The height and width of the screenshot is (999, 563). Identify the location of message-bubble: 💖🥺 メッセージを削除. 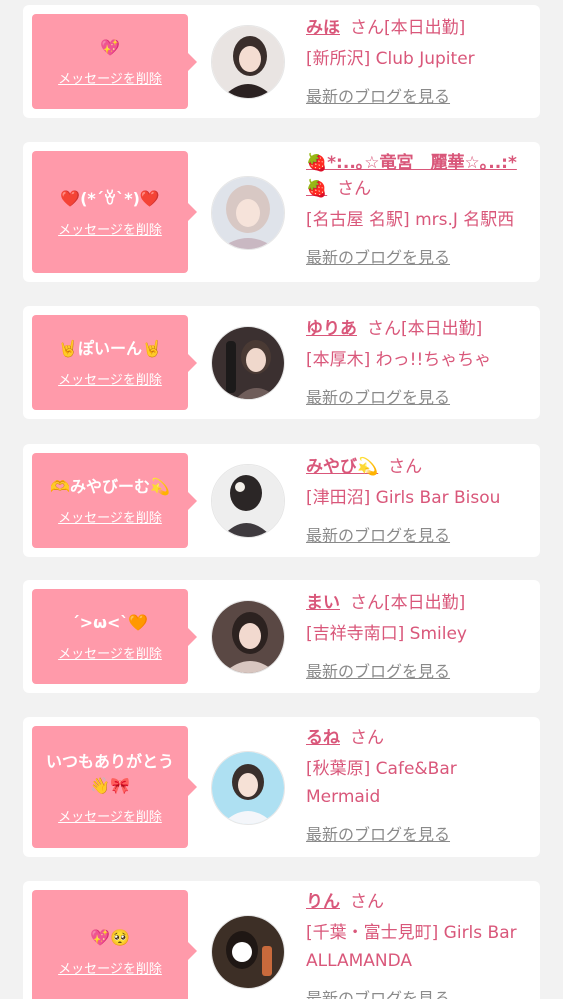
(114, 944).